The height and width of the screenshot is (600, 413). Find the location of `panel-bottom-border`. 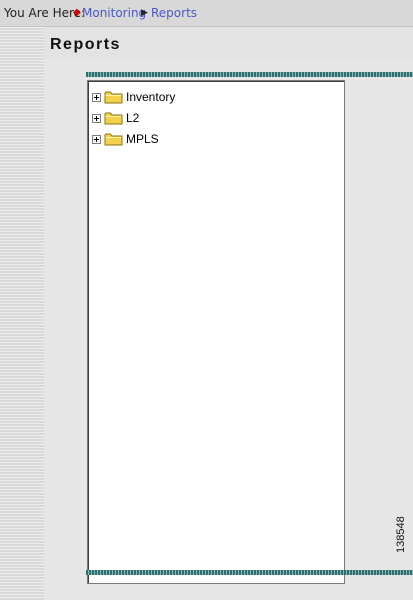

panel-bottom-border is located at coordinates (249, 572).